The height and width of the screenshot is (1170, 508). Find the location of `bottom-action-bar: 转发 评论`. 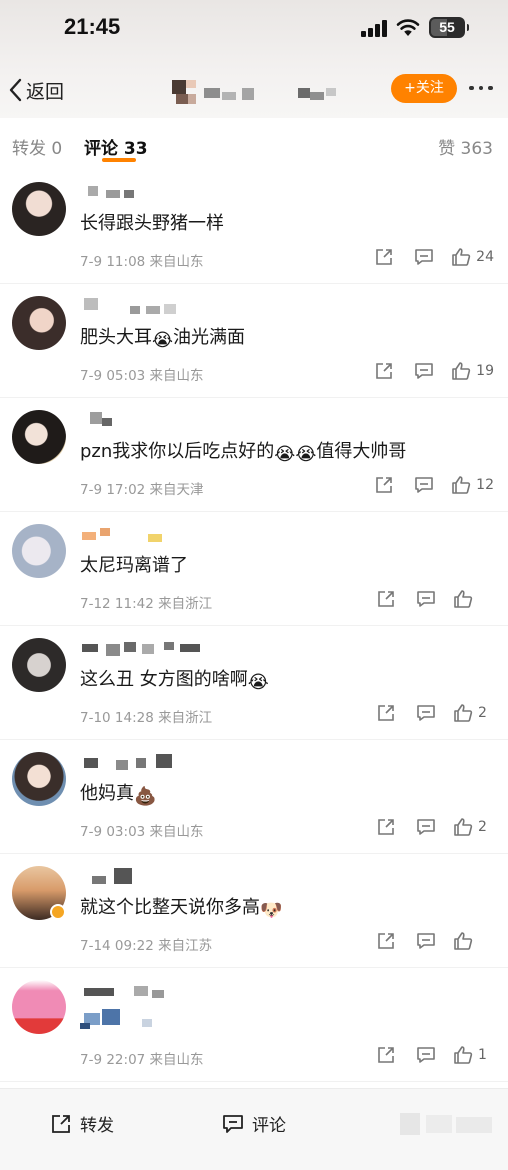

bottom-action-bar: 转发 评论 is located at coordinates (254, 1129).